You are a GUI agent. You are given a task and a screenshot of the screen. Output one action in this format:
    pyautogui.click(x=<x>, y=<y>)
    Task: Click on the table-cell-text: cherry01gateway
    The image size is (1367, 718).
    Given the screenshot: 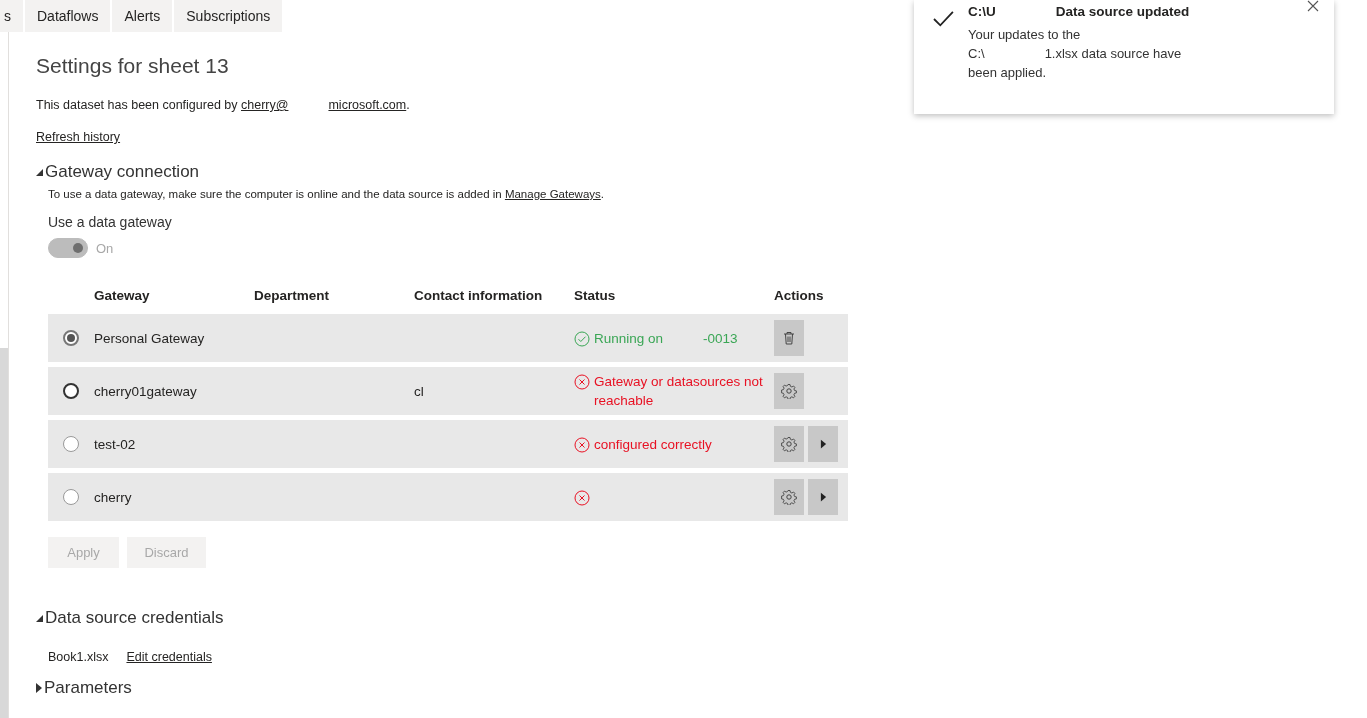 What is the action you would take?
    pyautogui.click(x=146, y=391)
    